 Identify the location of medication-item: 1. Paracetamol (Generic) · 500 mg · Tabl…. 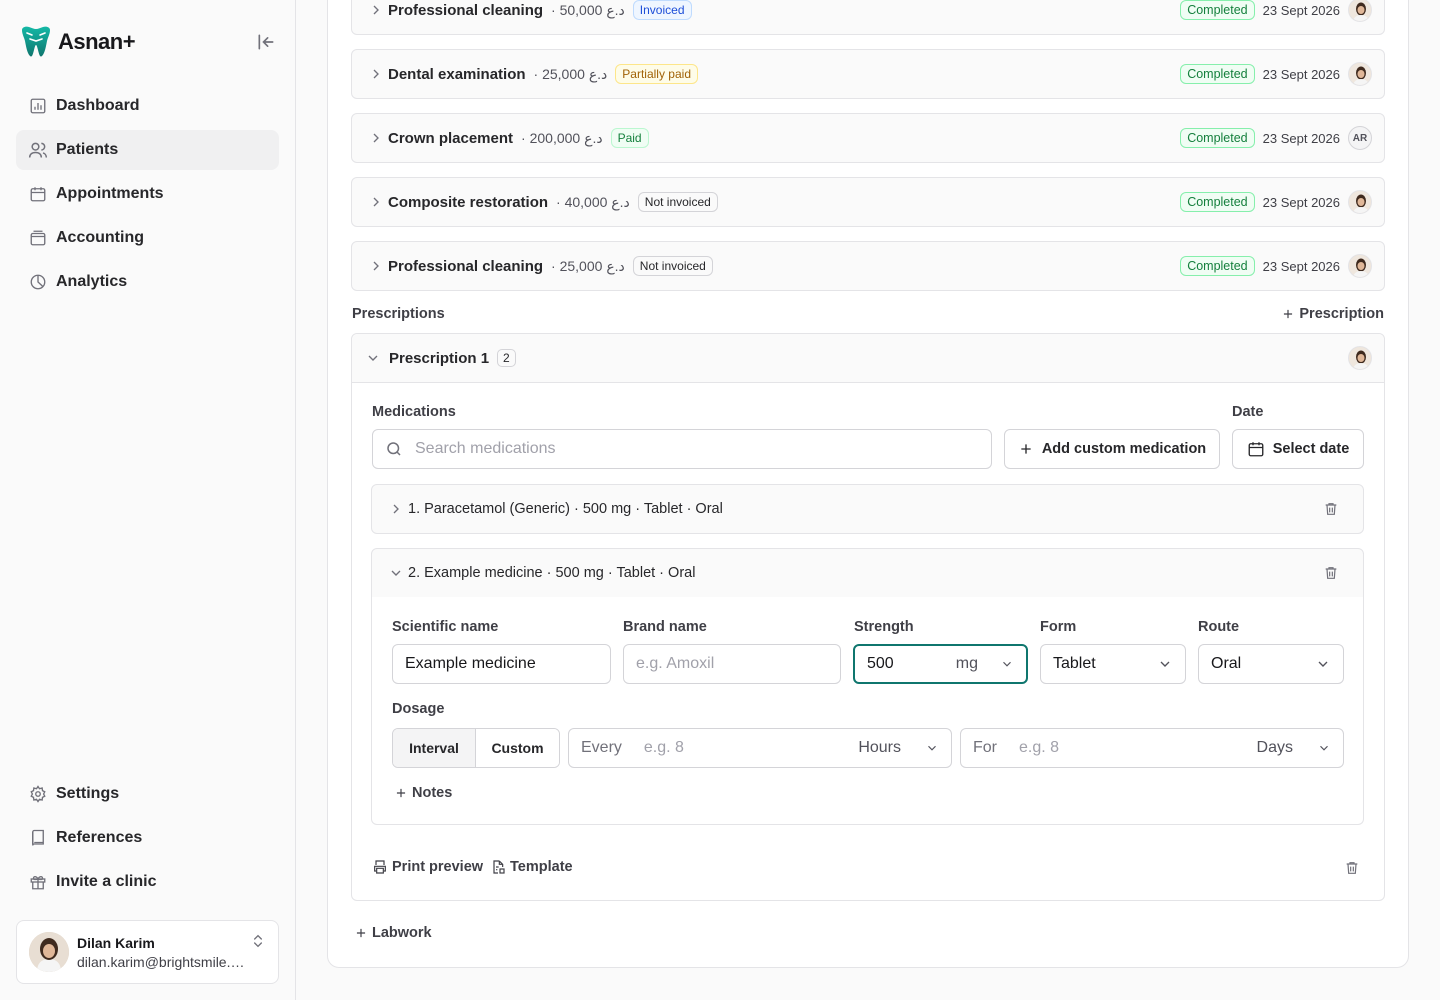
(867, 509).